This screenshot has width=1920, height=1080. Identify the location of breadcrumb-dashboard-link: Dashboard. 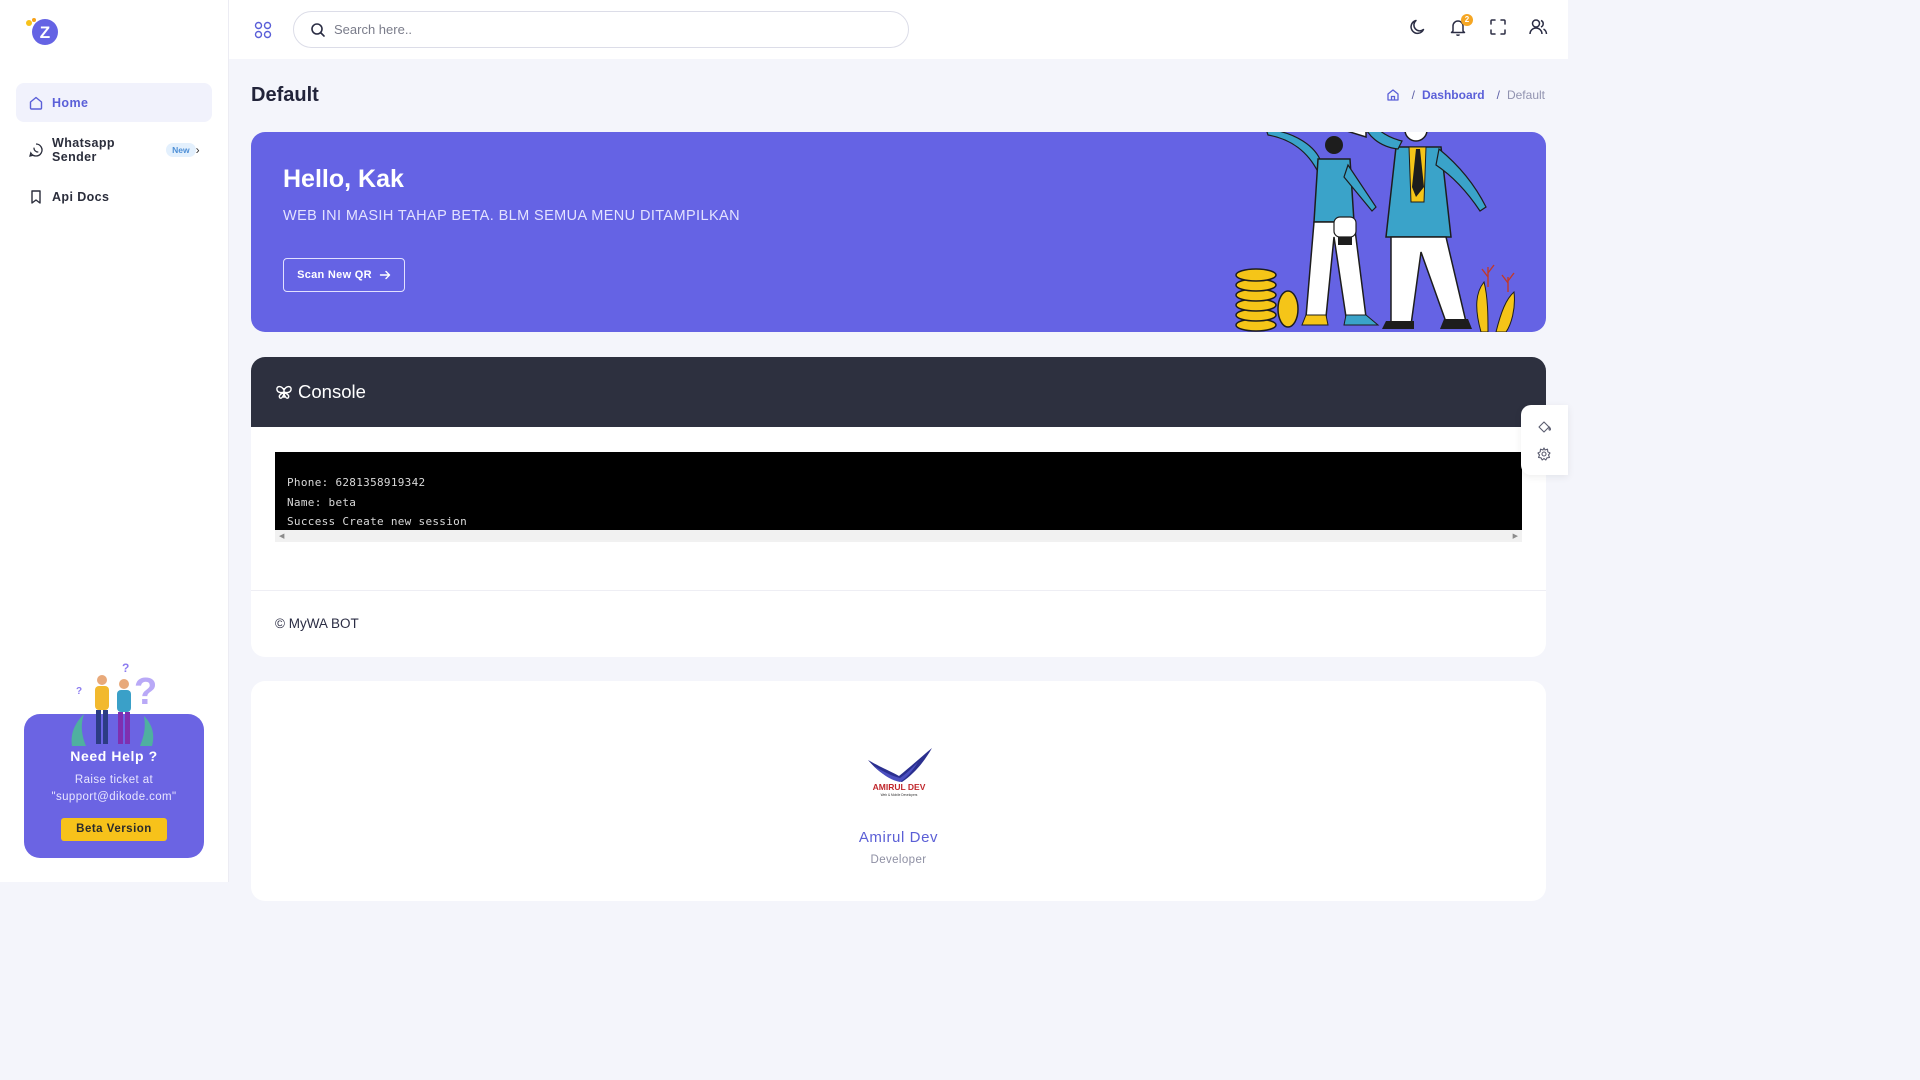
(1453, 95).